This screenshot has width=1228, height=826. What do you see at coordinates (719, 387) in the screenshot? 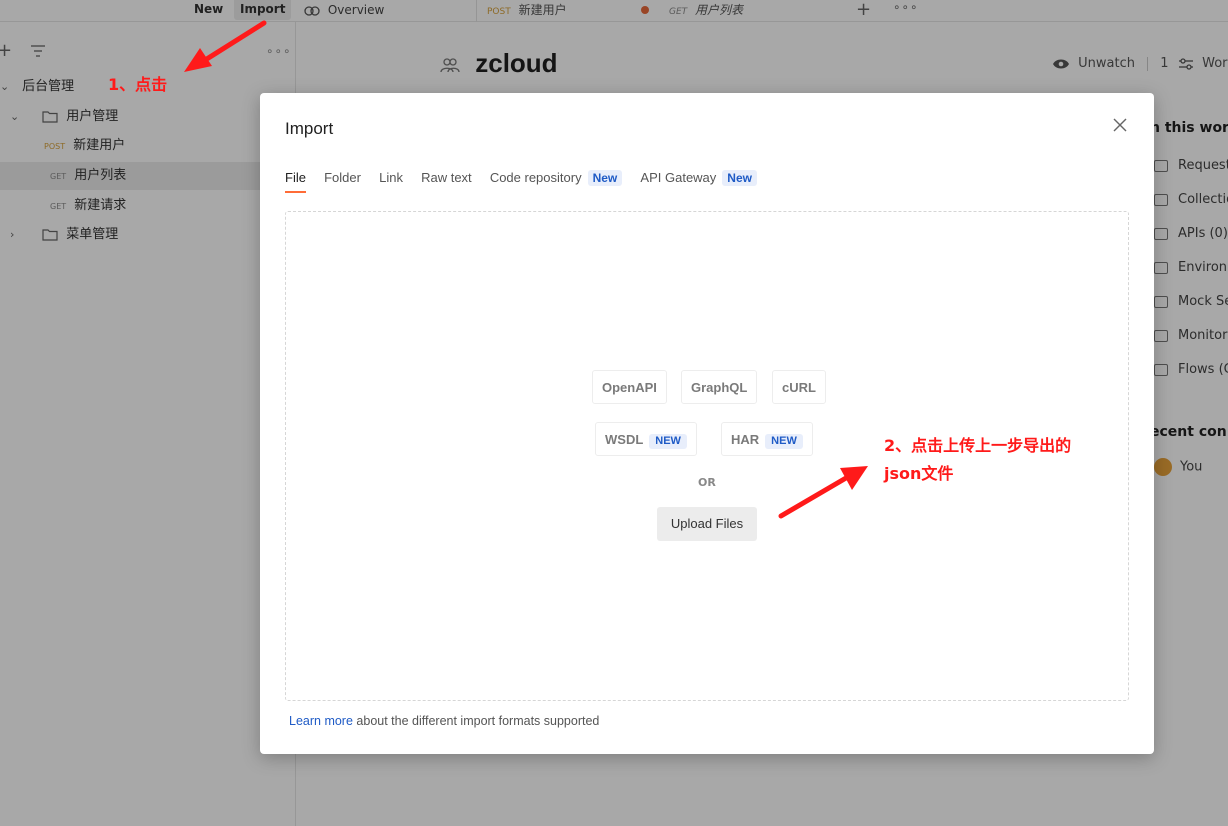
I see `format-graphql: GraphQL` at bounding box center [719, 387].